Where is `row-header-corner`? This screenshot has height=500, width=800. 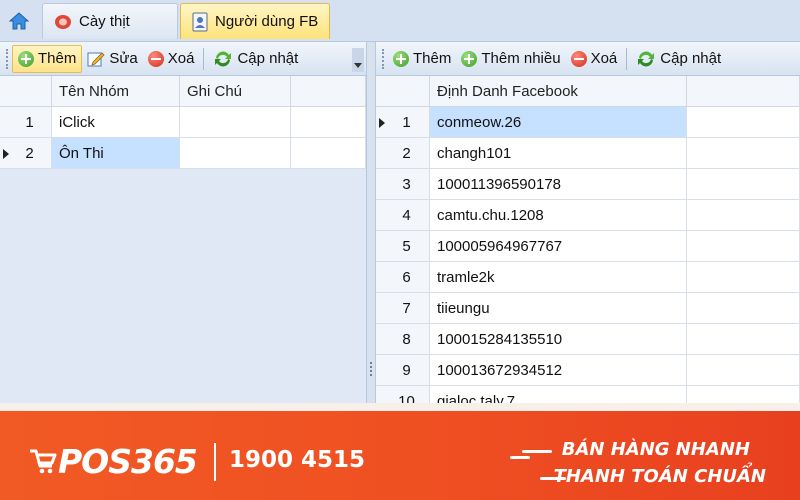
row-header-corner is located at coordinates (26, 91).